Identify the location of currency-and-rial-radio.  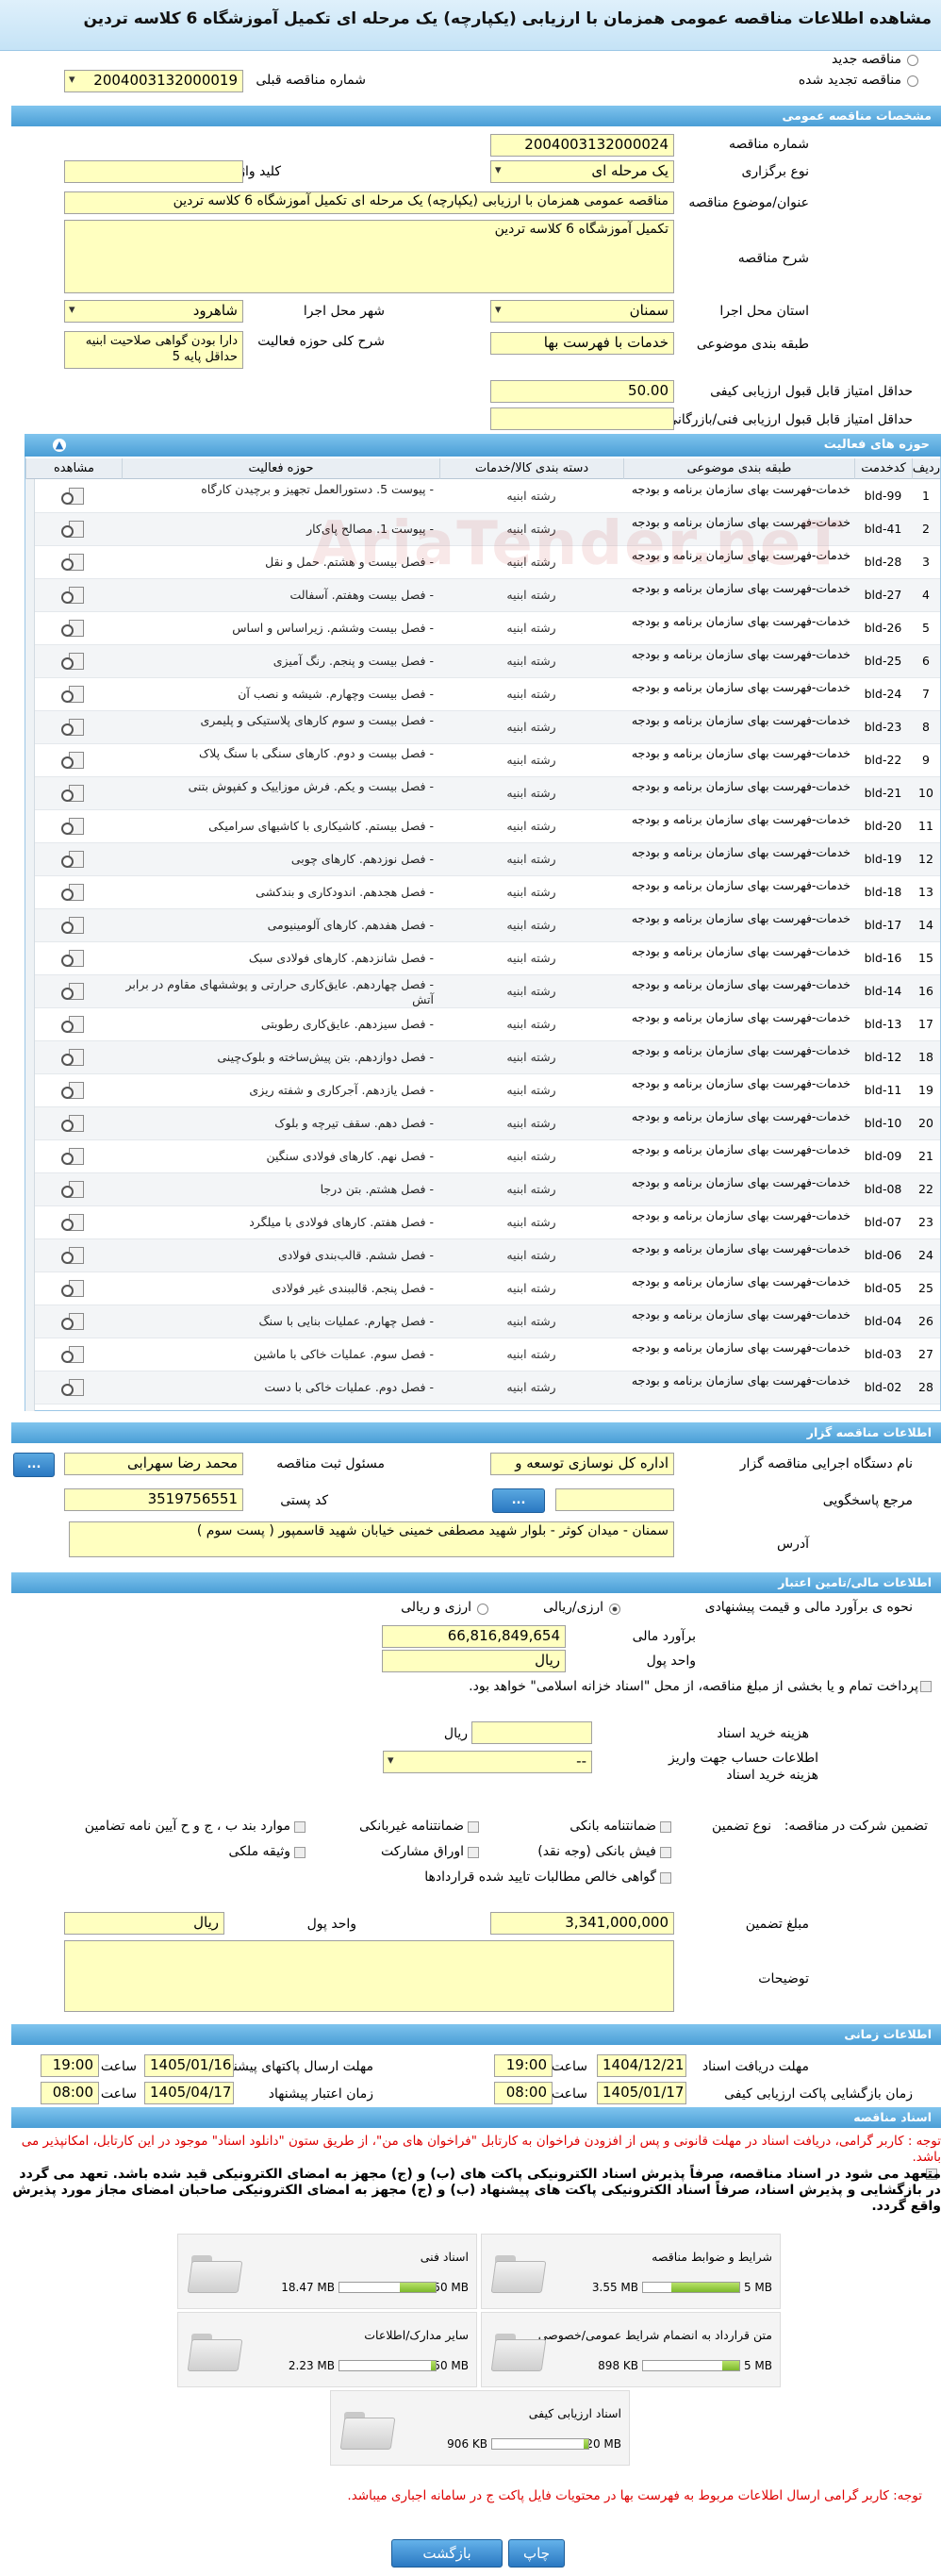
(482, 1609).